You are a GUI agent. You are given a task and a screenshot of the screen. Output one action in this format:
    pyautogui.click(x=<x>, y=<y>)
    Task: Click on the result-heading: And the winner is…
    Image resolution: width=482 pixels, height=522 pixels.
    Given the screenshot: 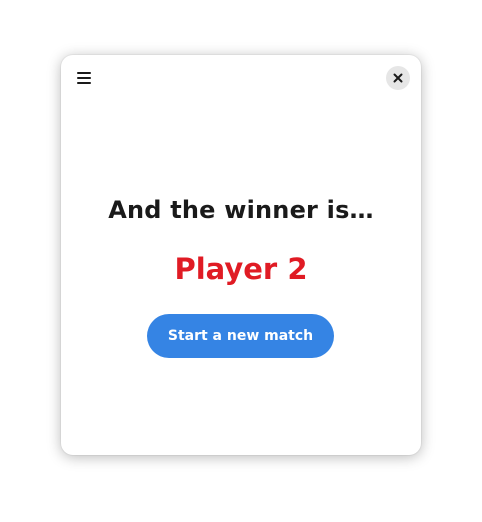 What is the action you would take?
    pyautogui.click(x=241, y=210)
    